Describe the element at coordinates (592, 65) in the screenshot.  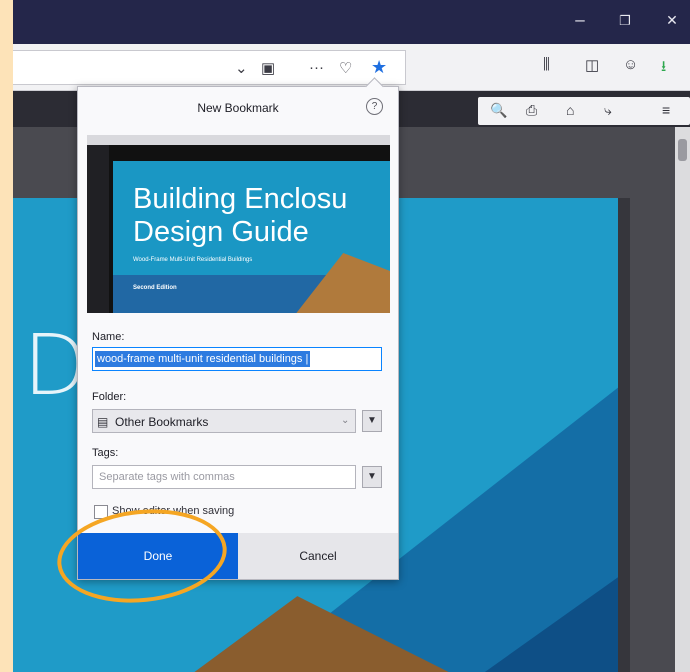
I see `sidebar-icon: ◫` at that location.